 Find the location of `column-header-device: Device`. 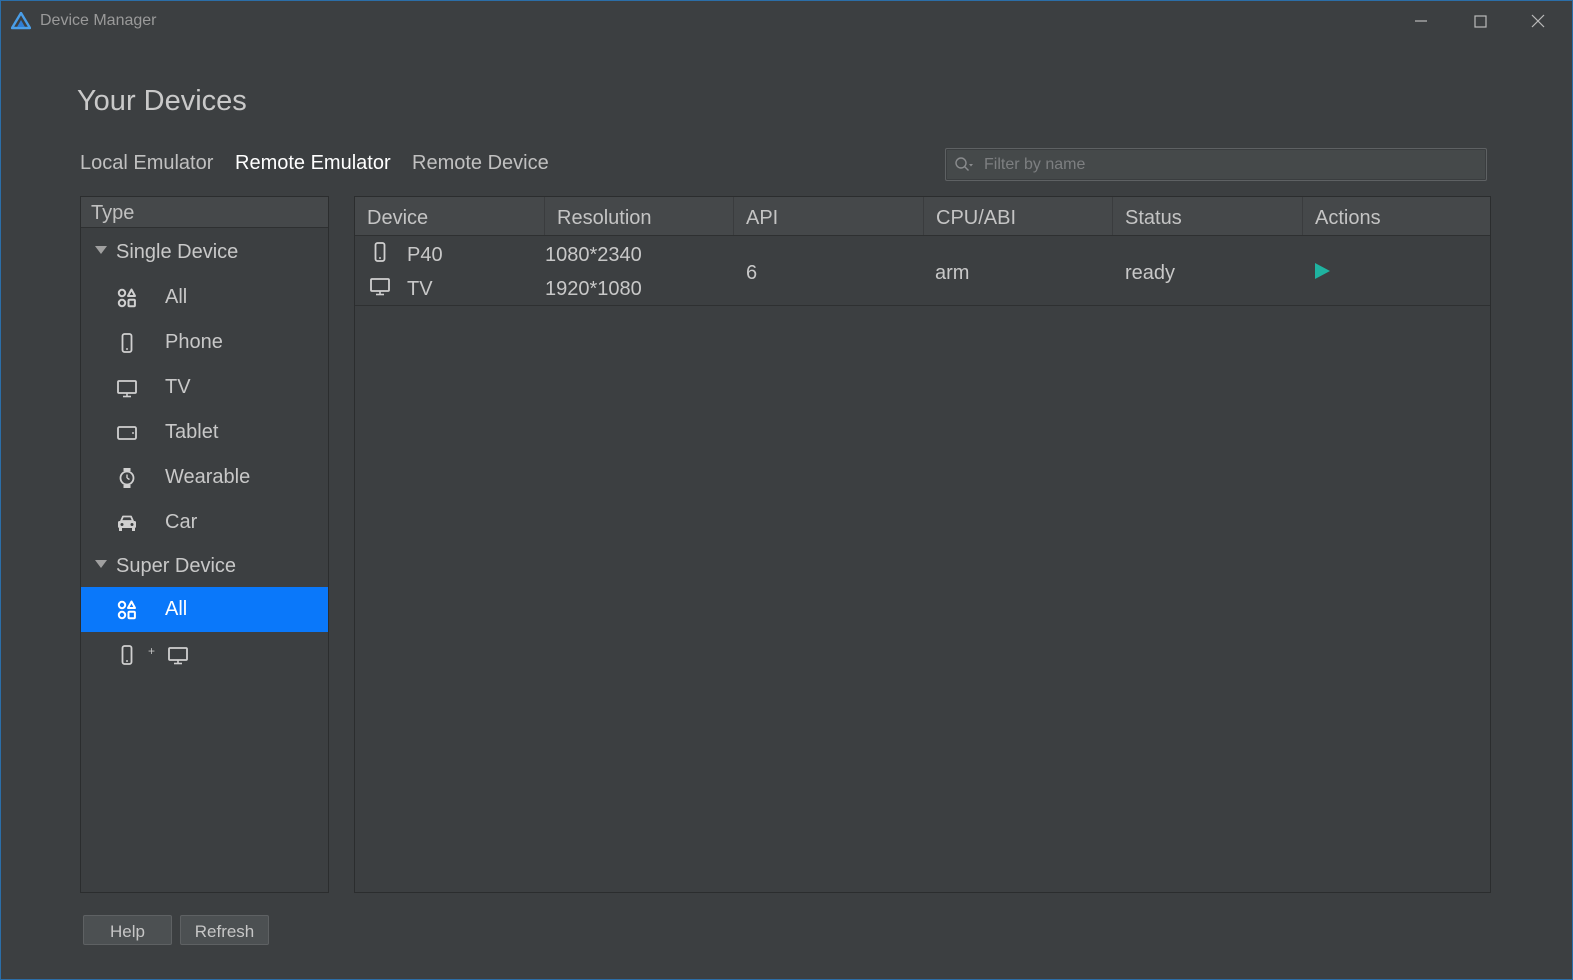

column-header-device: Device is located at coordinates (450, 216).